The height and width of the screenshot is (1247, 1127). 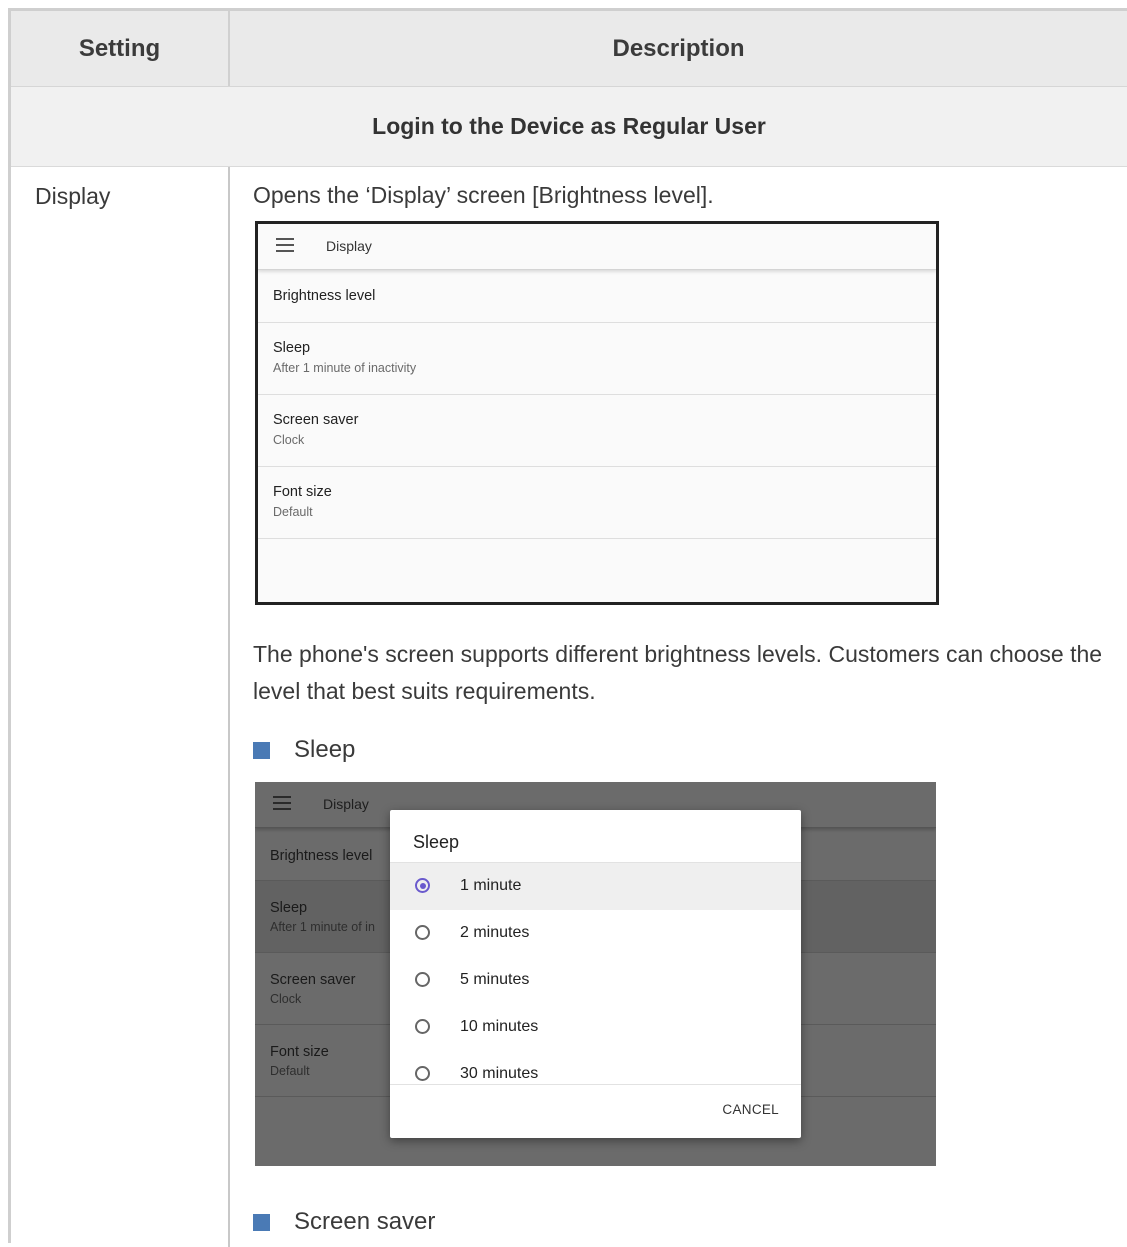 What do you see at coordinates (595, 980) in the screenshot?
I see `option-5-minutes: 5 minutes` at bounding box center [595, 980].